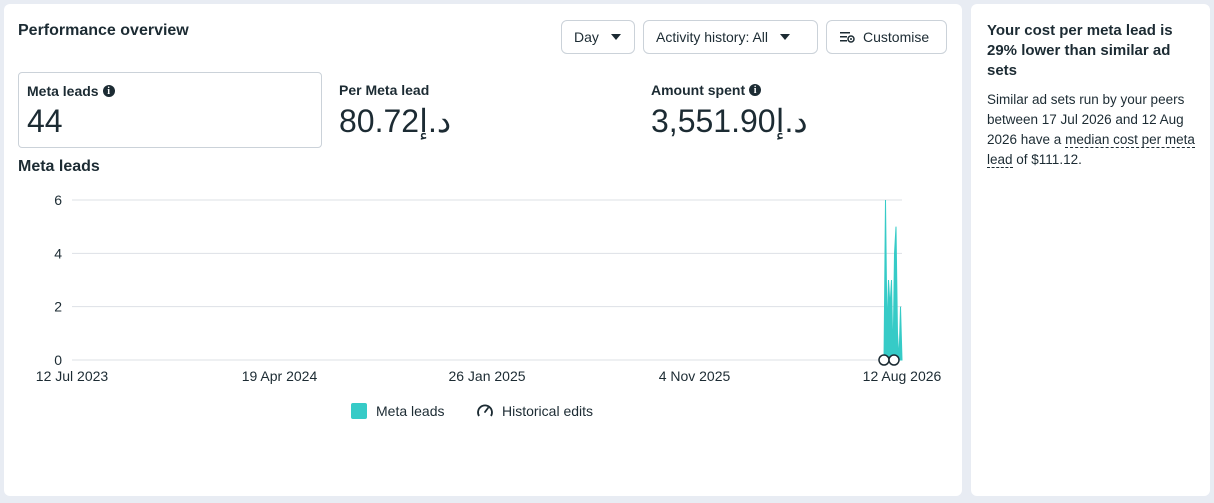  Describe the element at coordinates (486, 376) in the screenshot. I see `x-tick-label: 26 Jan 2025` at that location.